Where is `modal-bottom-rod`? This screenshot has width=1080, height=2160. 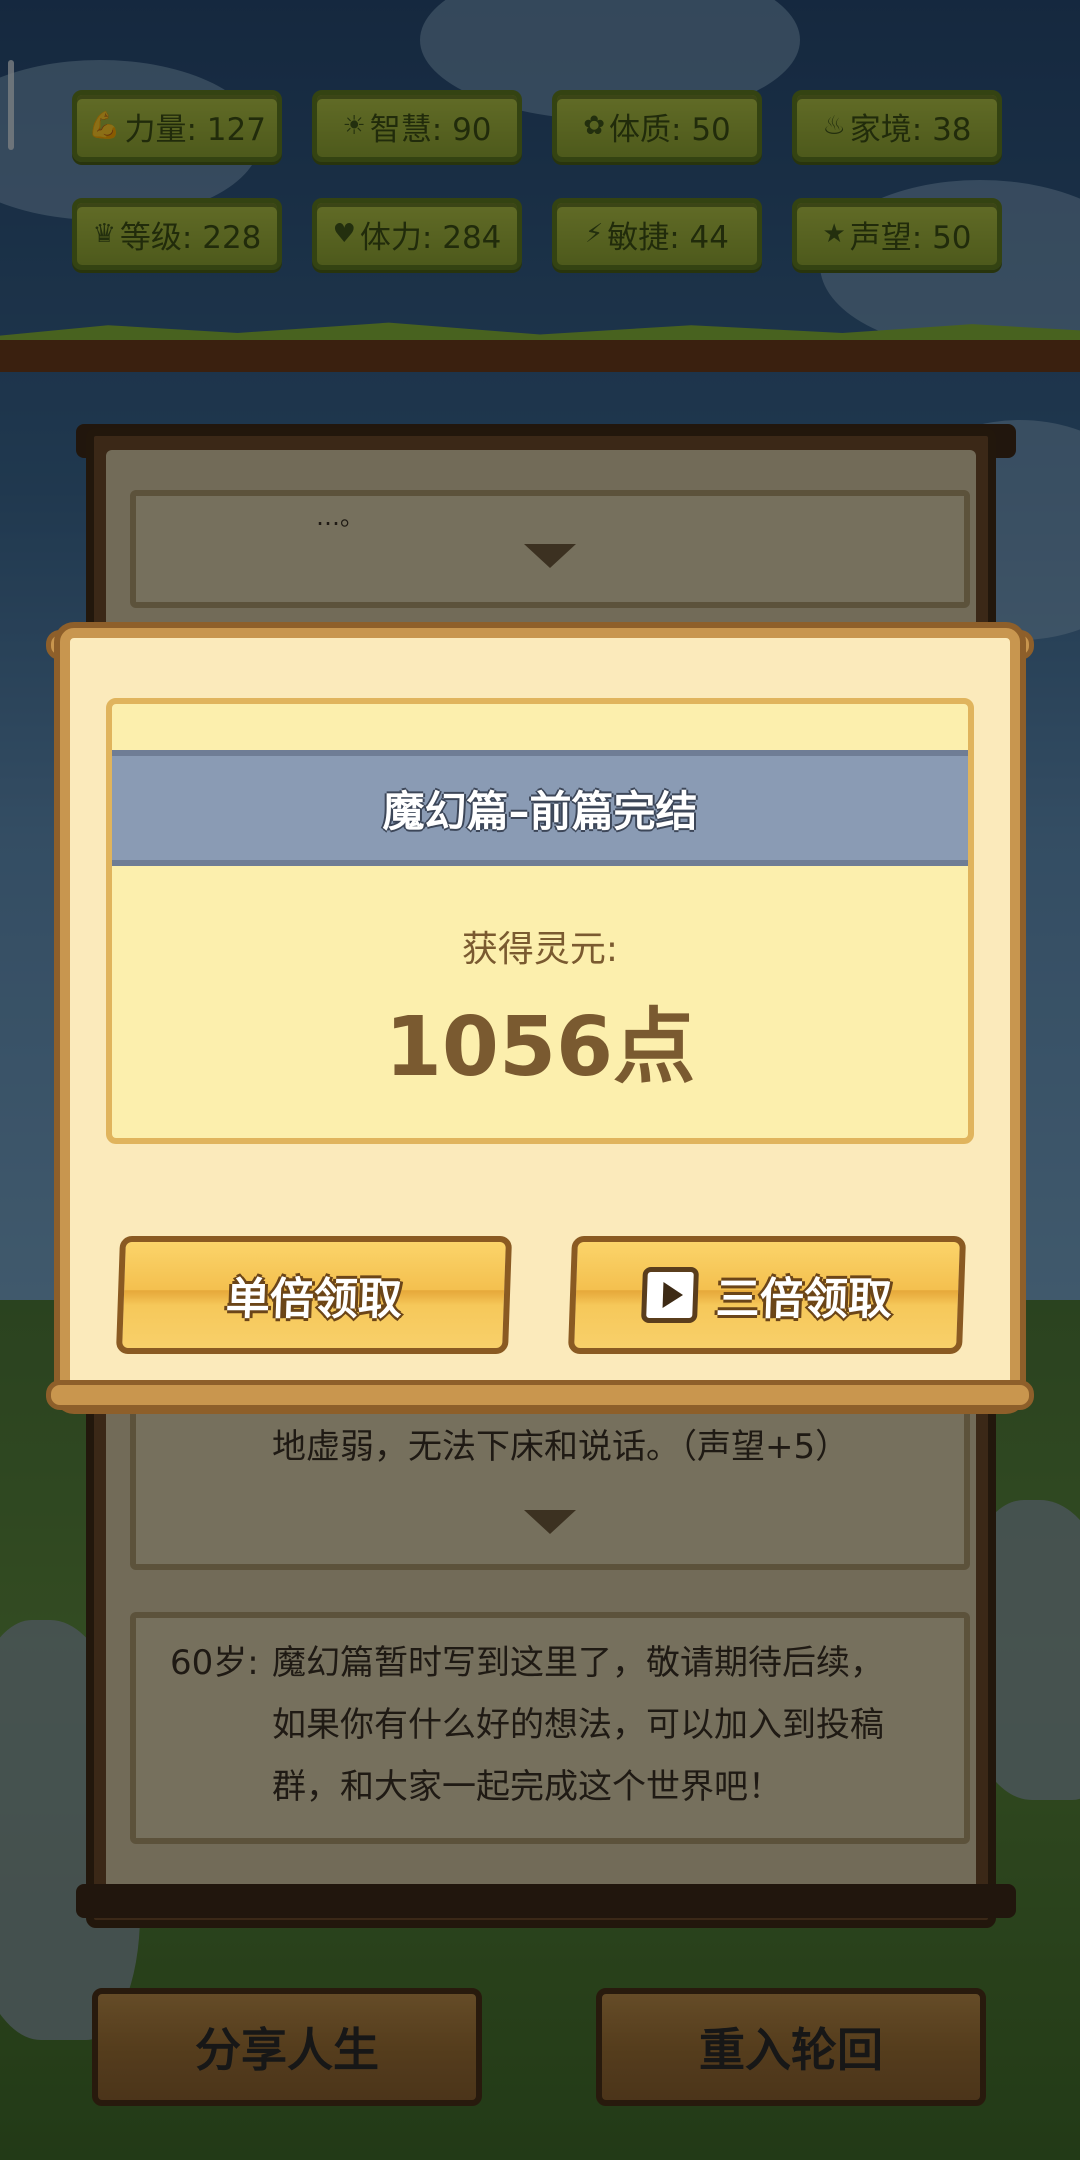
modal-bottom-rod is located at coordinates (540, 1395).